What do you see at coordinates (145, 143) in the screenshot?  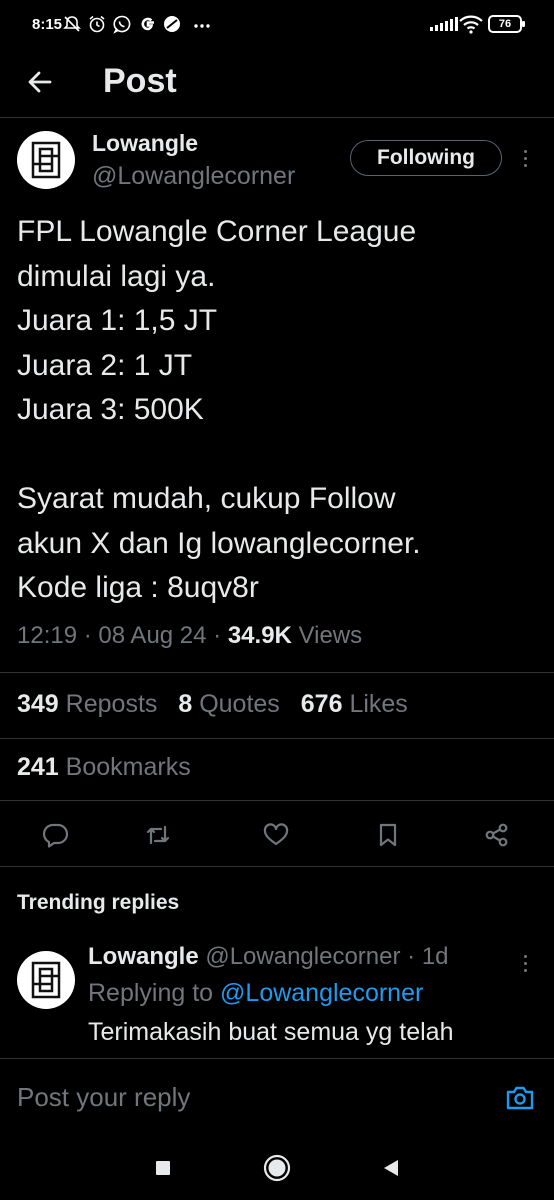 I see `author-name: Lowangle` at bounding box center [145, 143].